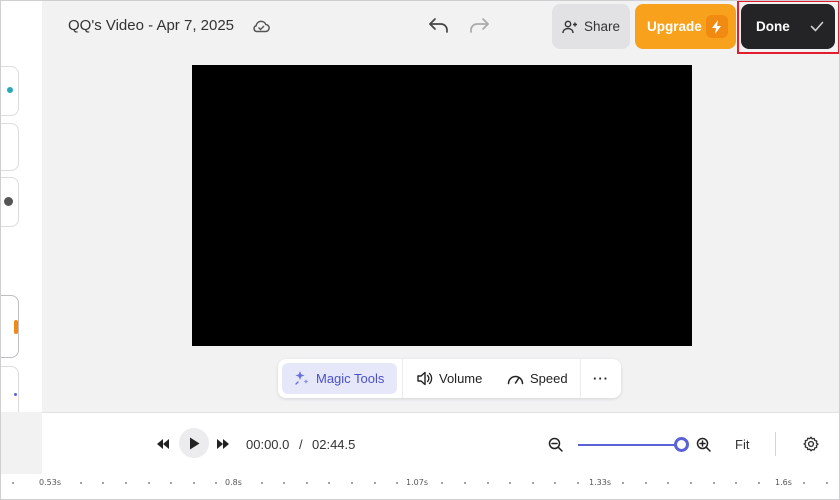 This screenshot has width=840, height=500. I want to click on zoom-in-icon, so click(703, 444).